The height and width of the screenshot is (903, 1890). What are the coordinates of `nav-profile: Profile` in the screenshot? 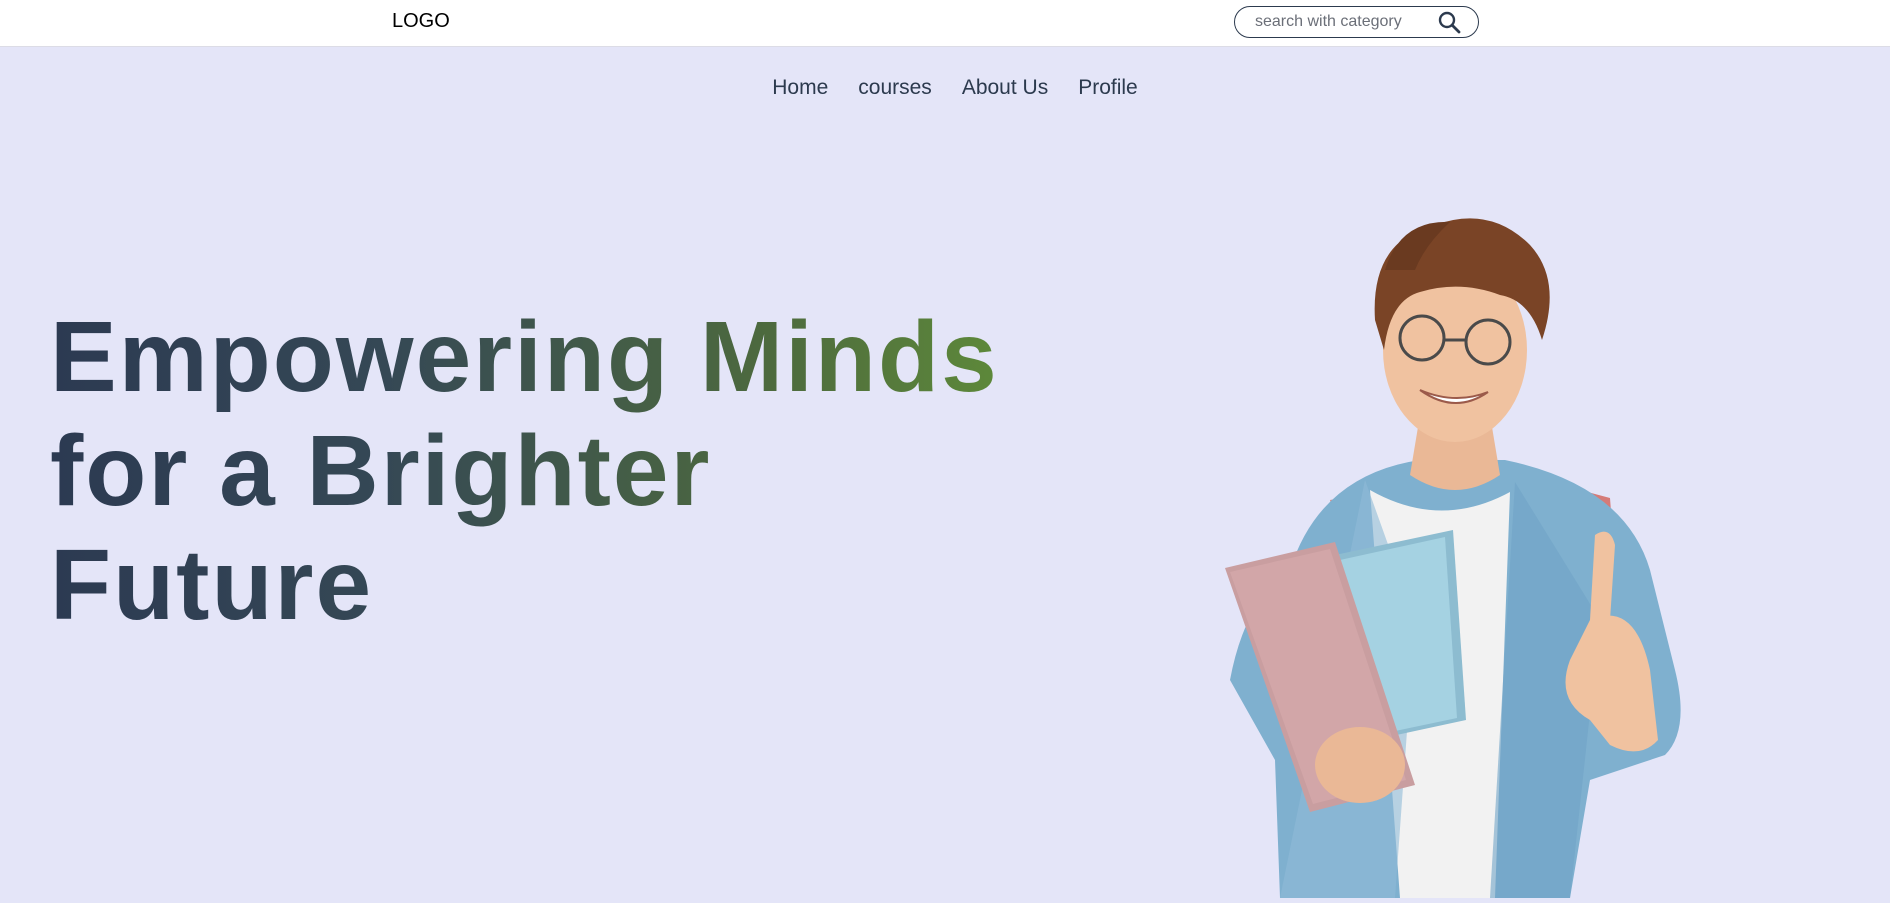 It's located at (1108, 88).